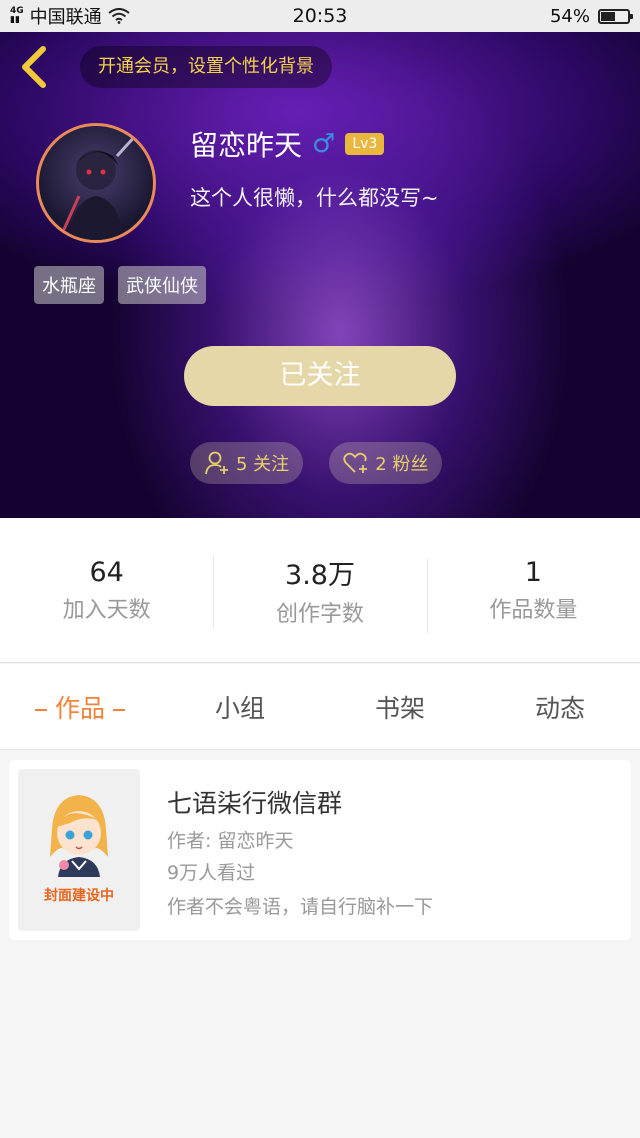 This screenshot has height=1138, width=640. I want to click on tab-indicator-left, so click(40, 709).